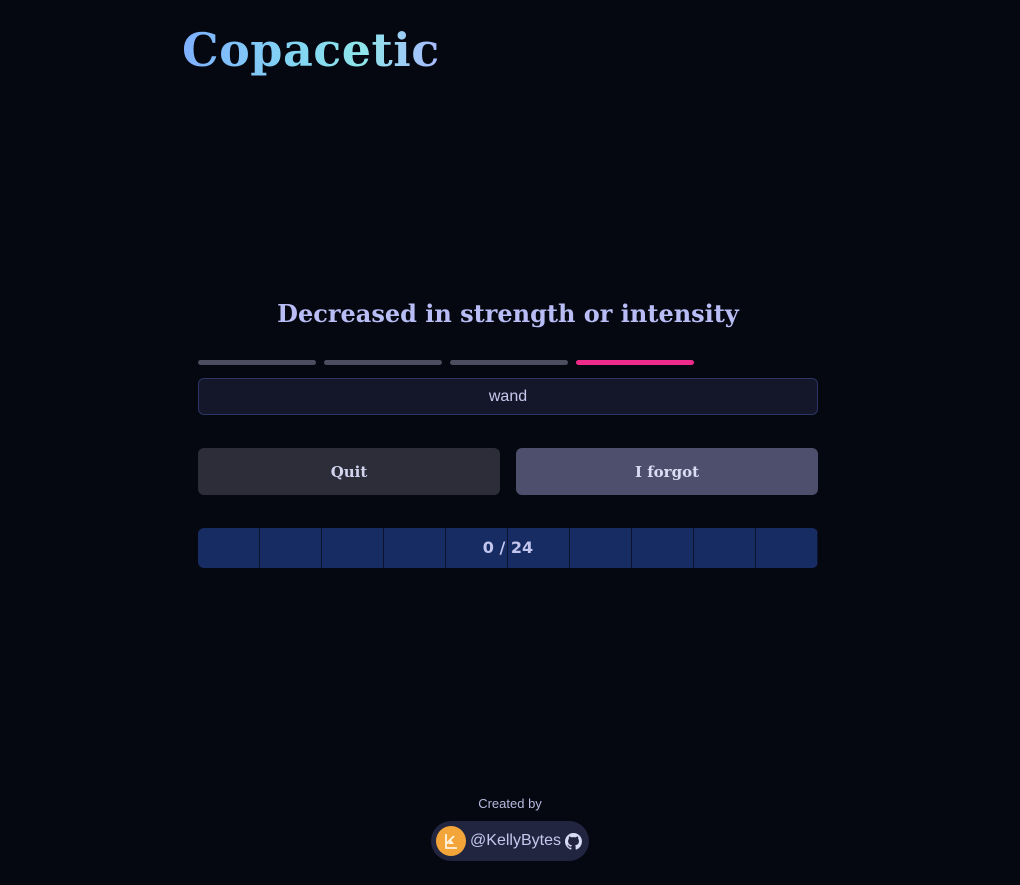  What do you see at coordinates (451, 841) in the screenshot?
I see `kellybytes-avatar-icon` at bounding box center [451, 841].